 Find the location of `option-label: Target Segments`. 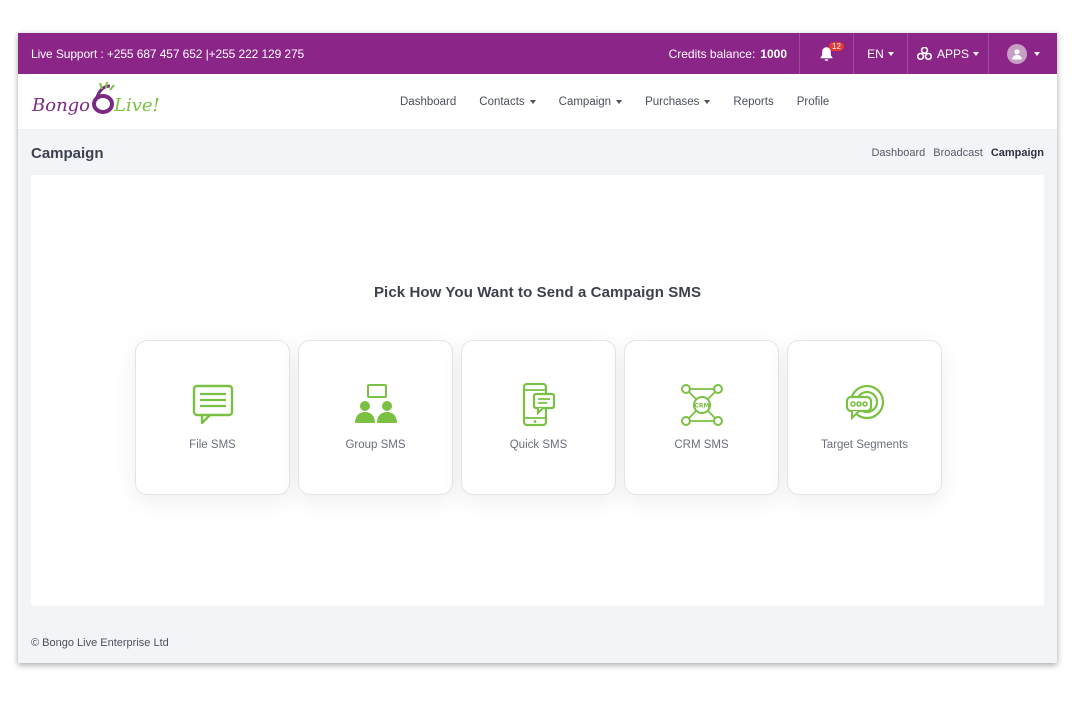

option-label: Target Segments is located at coordinates (864, 445).